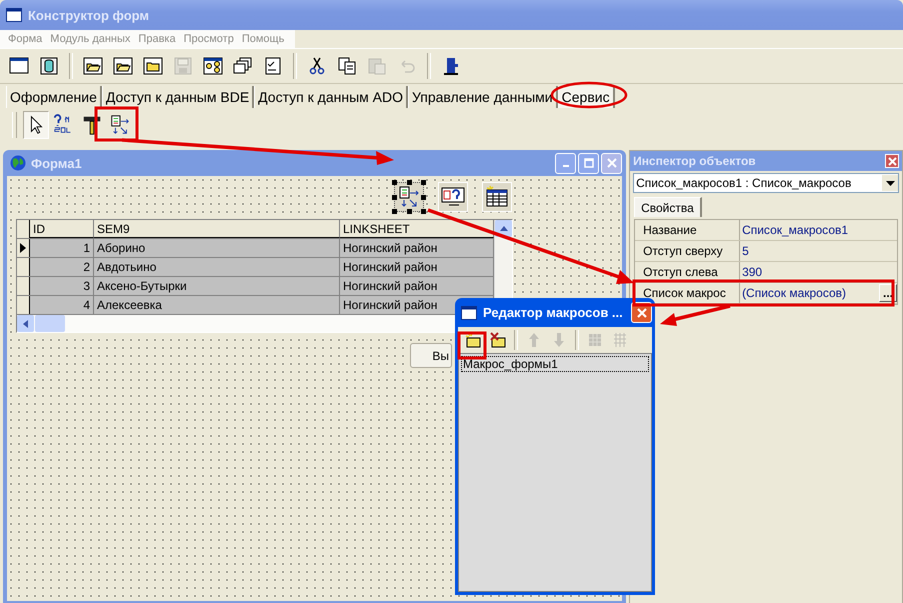 The image size is (903, 603). What do you see at coordinates (745, 251) in the screenshot?
I see `property-value: 5` at bounding box center [745, 251].